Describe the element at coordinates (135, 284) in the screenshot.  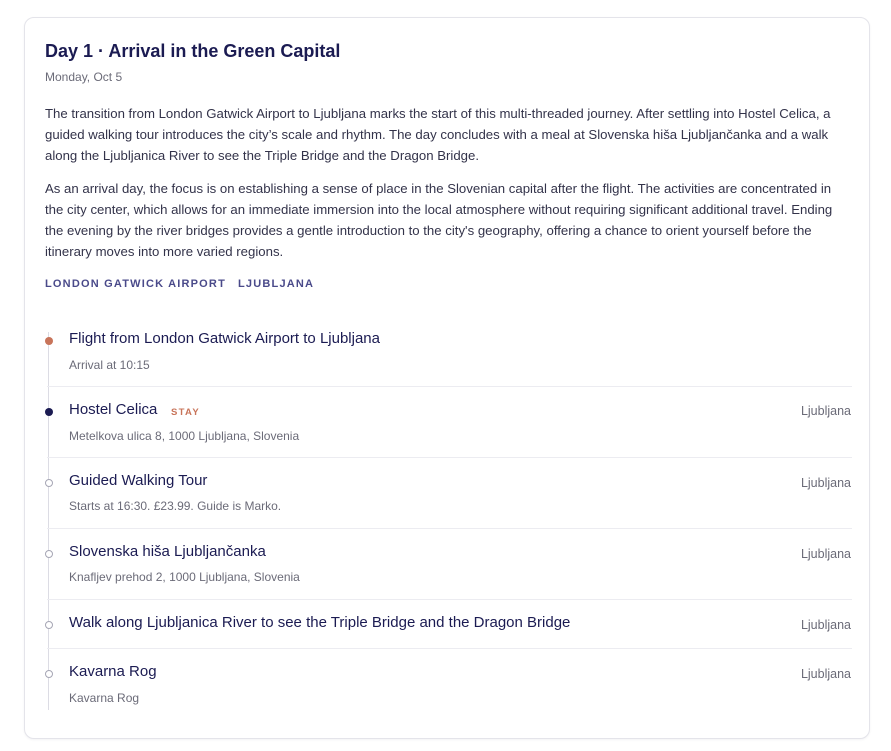
I see `tag-london-gatwick-airport: LONDON GATWICK AIRPORT` at that location.